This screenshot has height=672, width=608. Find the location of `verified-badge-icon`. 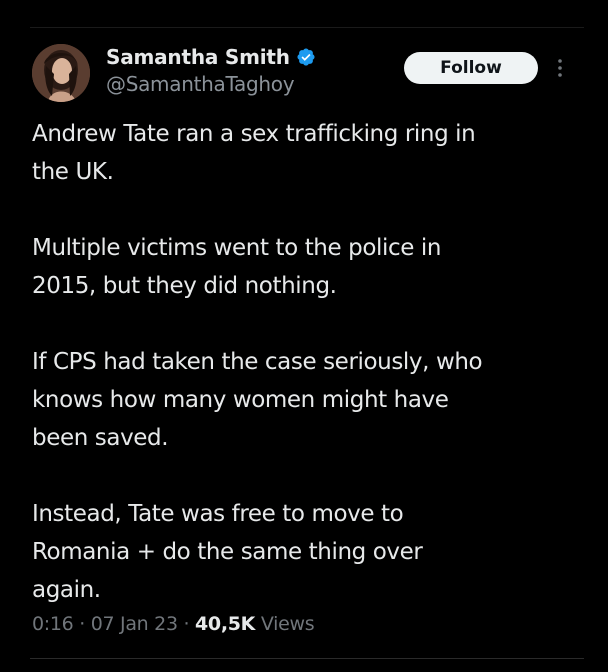

verified-badge-icon is located at coordinates (306, 57).